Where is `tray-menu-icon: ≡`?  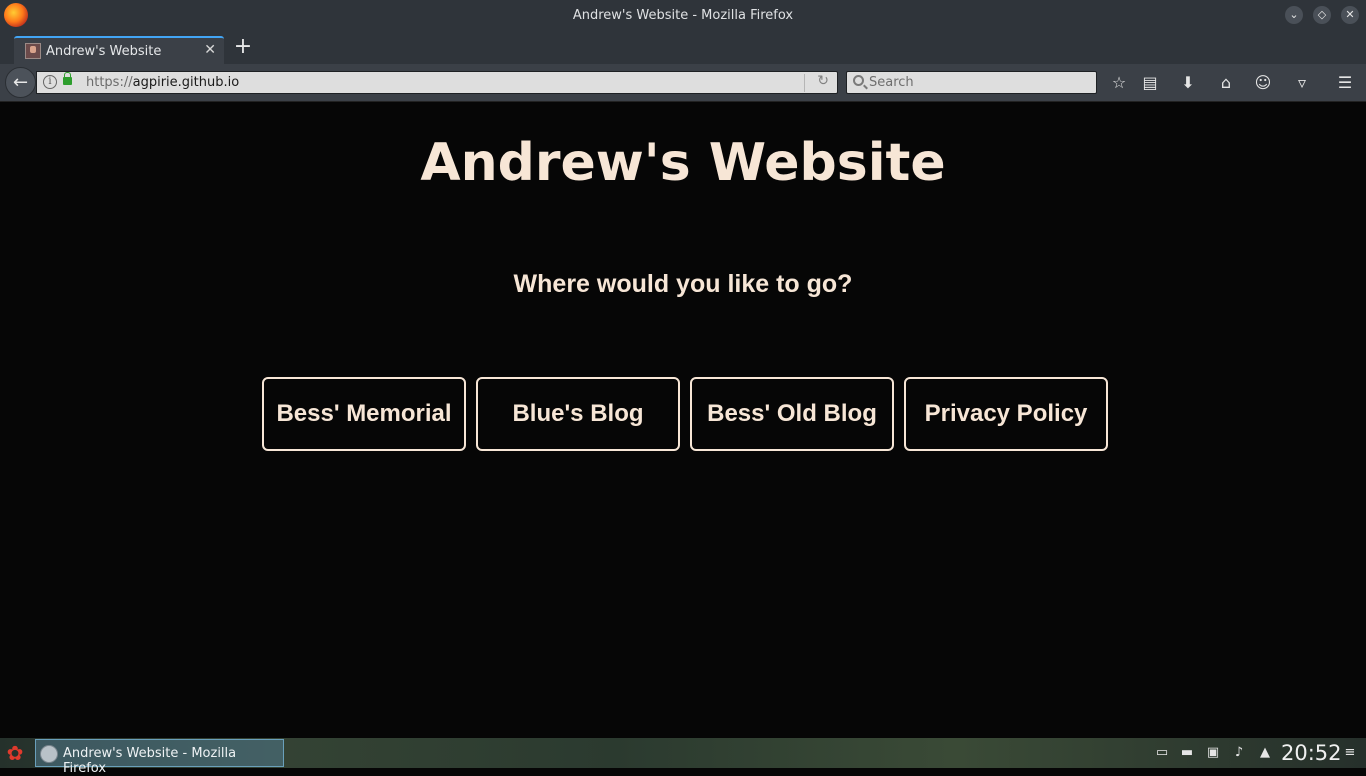 tray-menu-icon: ≡ is located at coordinates (1350, 753).